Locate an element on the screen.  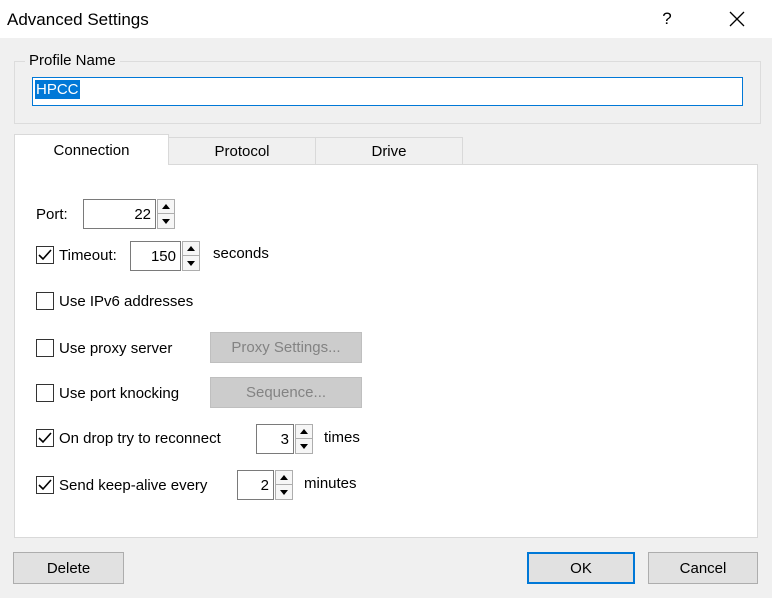
profile-name-input: HPCC is located at coordinates (387, 91).